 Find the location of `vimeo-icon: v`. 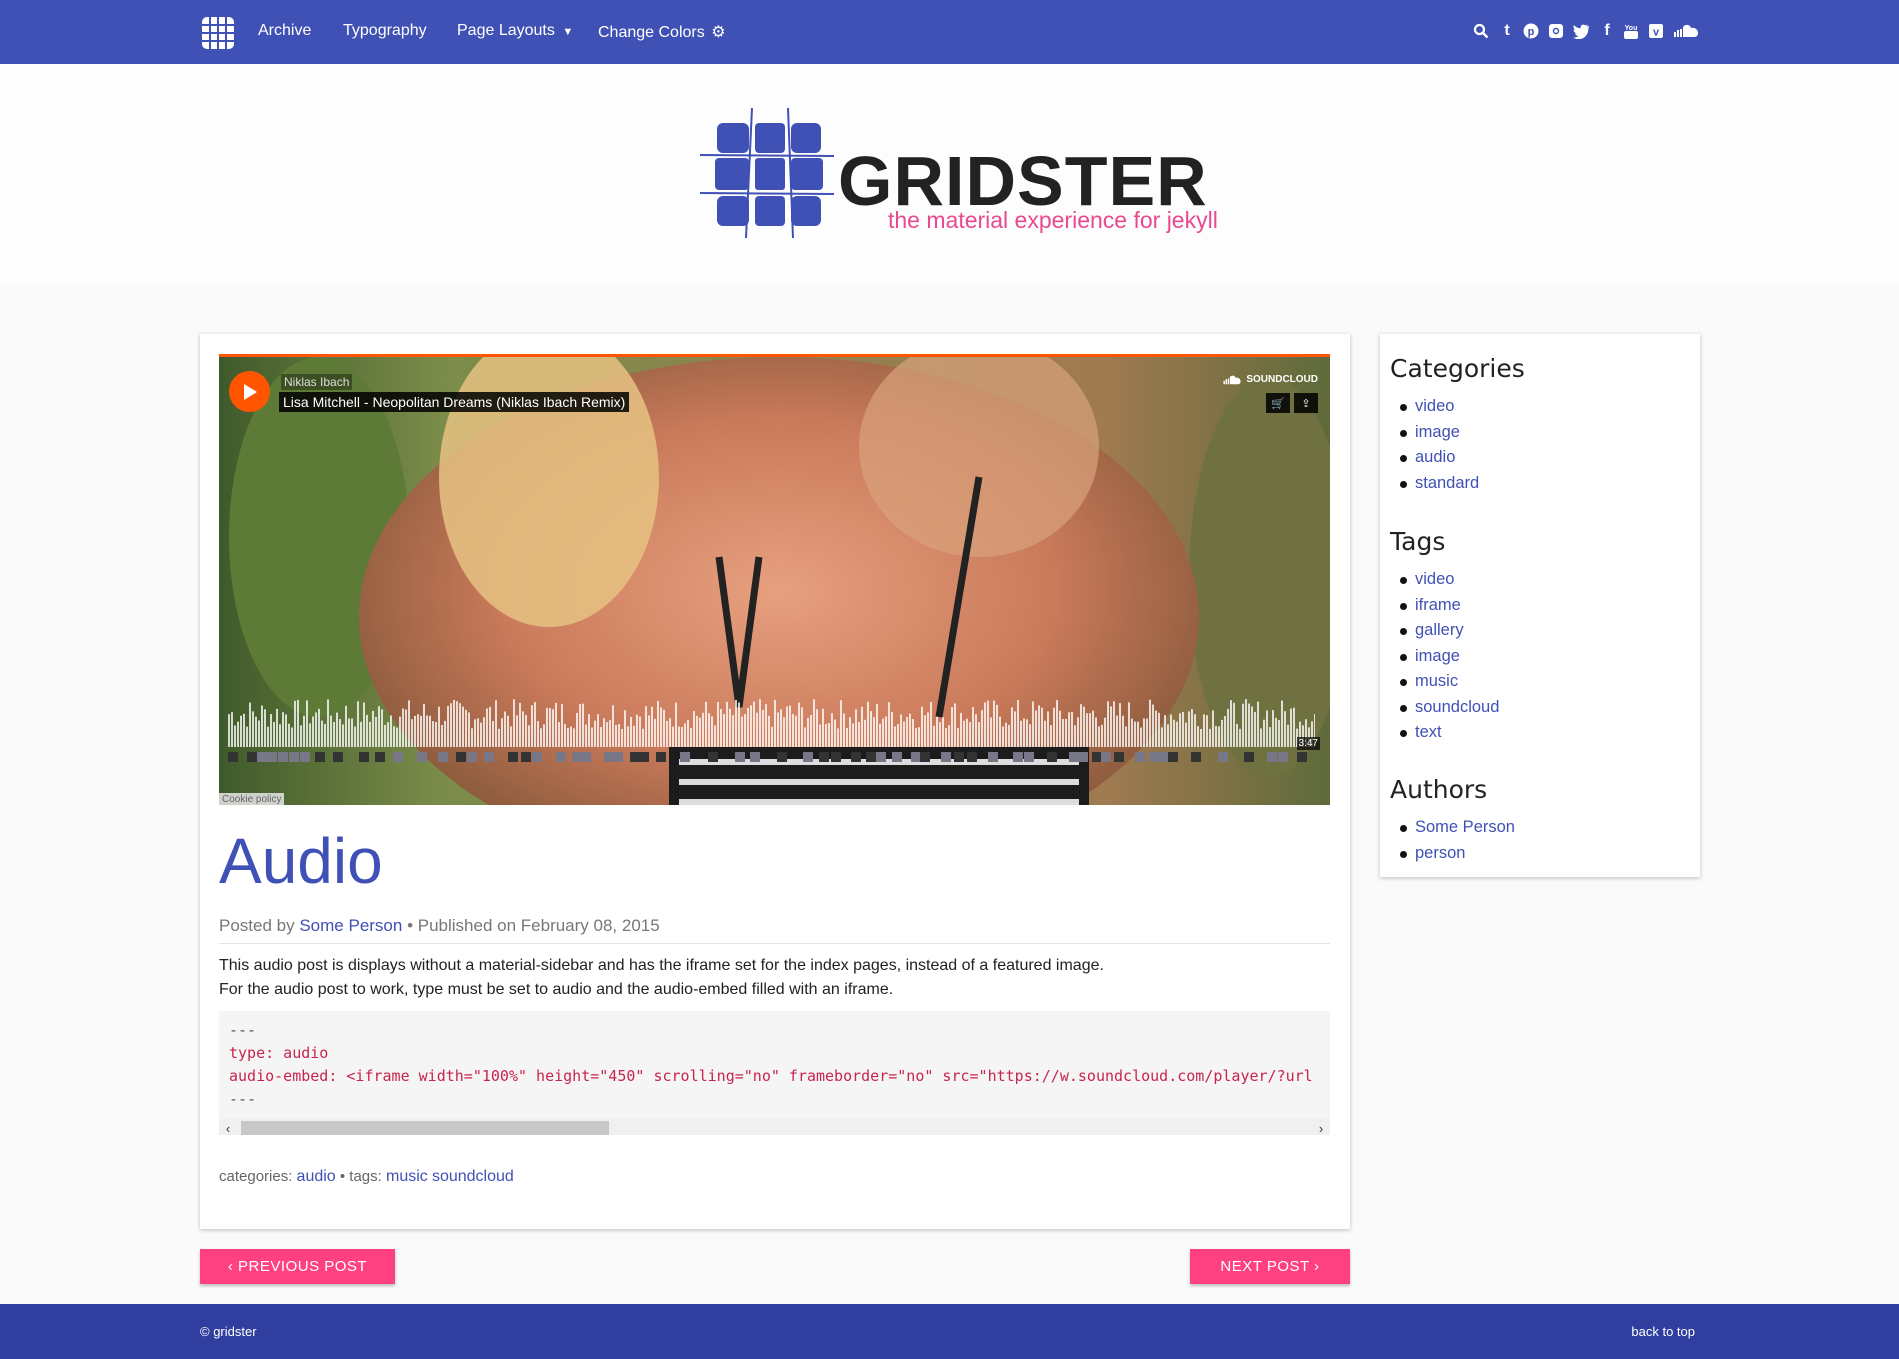

vimeo-icon: v is located at coordinates (1657, 31).